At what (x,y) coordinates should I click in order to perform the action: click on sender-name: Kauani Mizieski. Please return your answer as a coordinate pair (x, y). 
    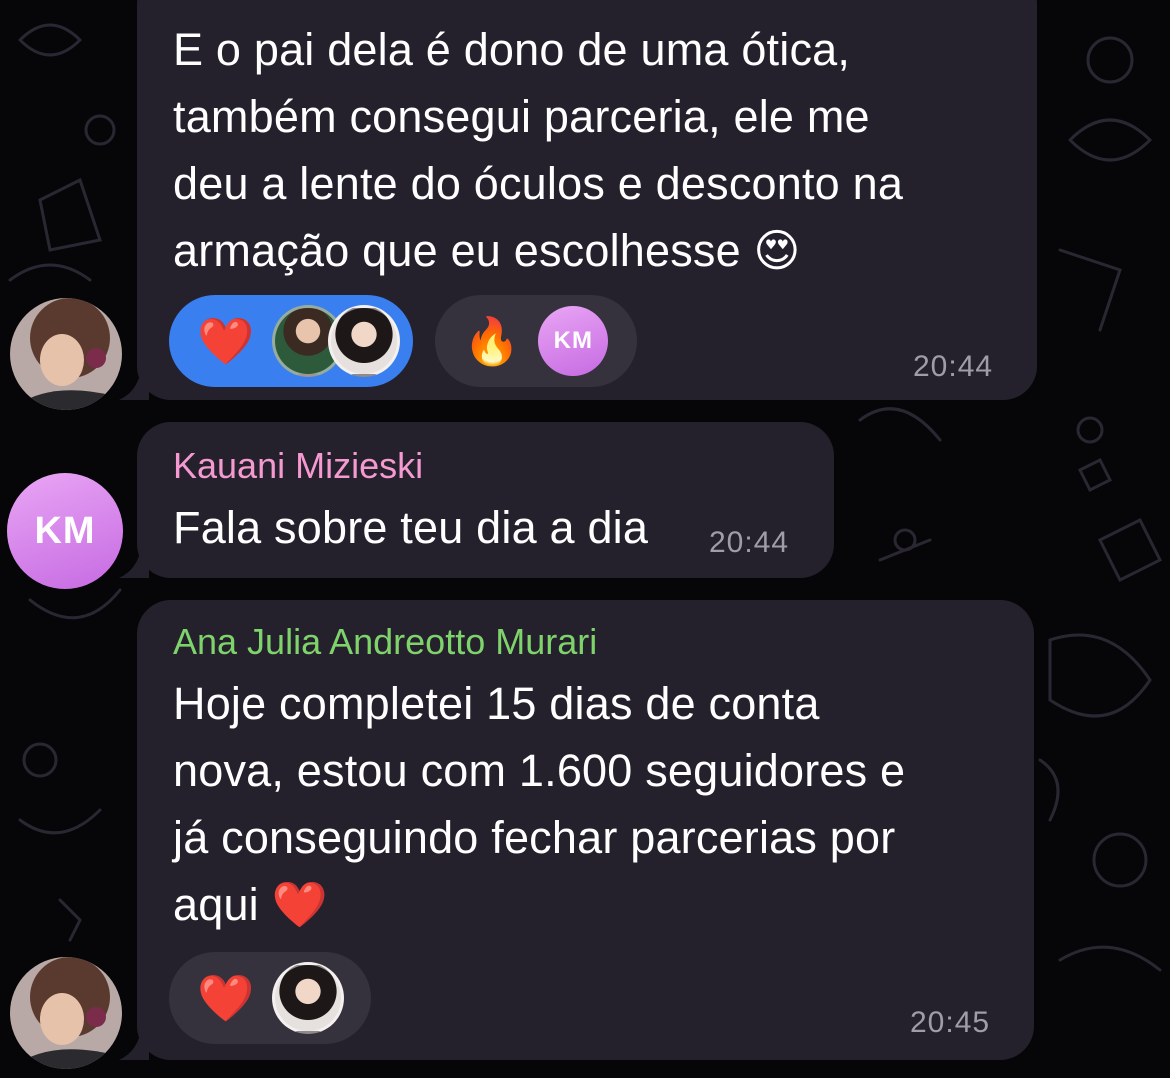
    Looking at the image, I should click on (298, 466).